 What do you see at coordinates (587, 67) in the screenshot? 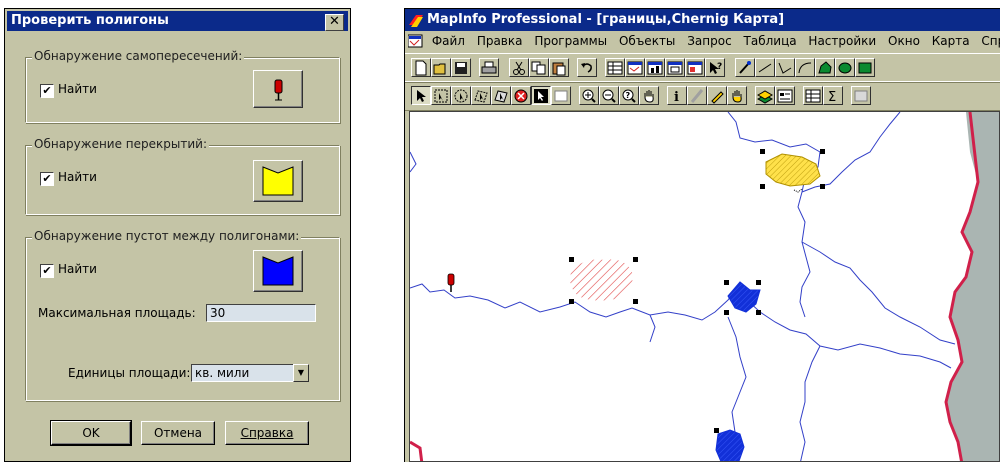
I see `undo-icon` at bounding box center [587, 67].